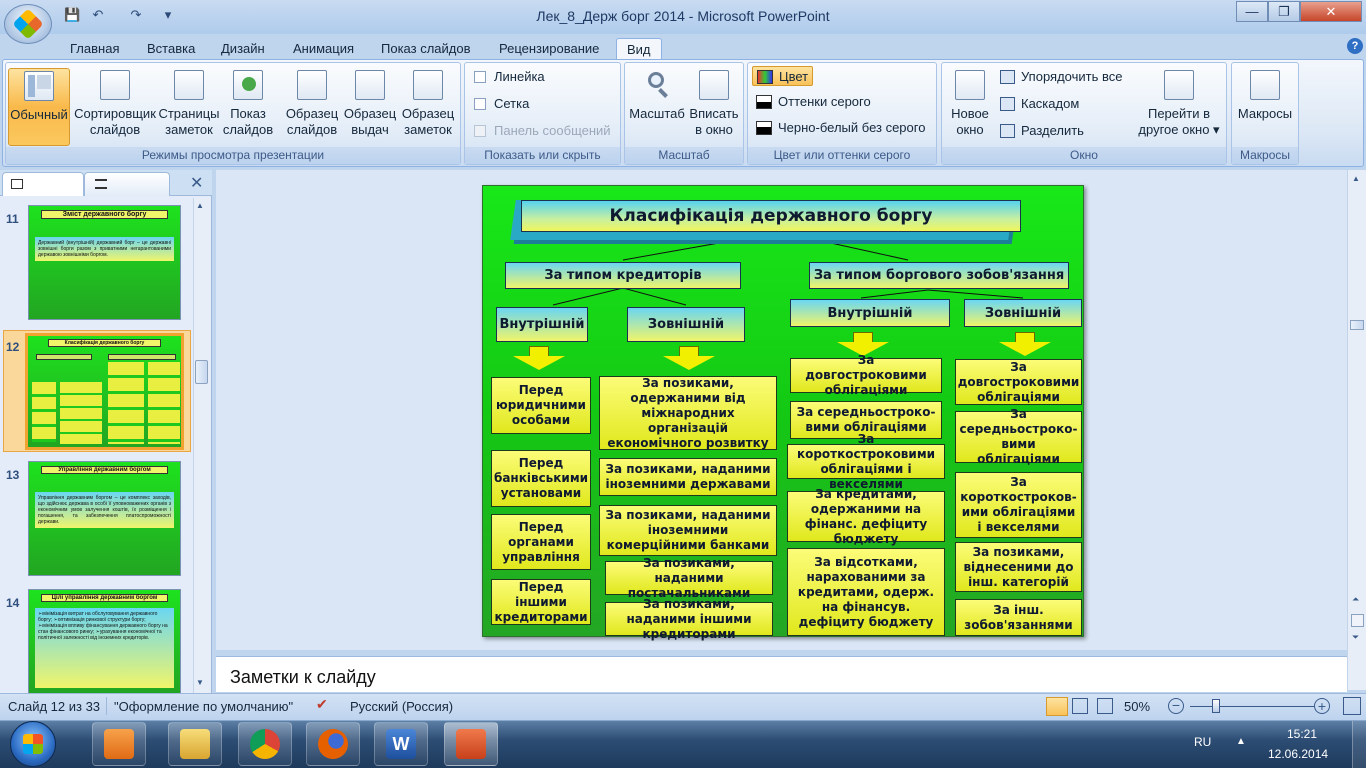  I want to click on new-window-icon, so click(970, 85).